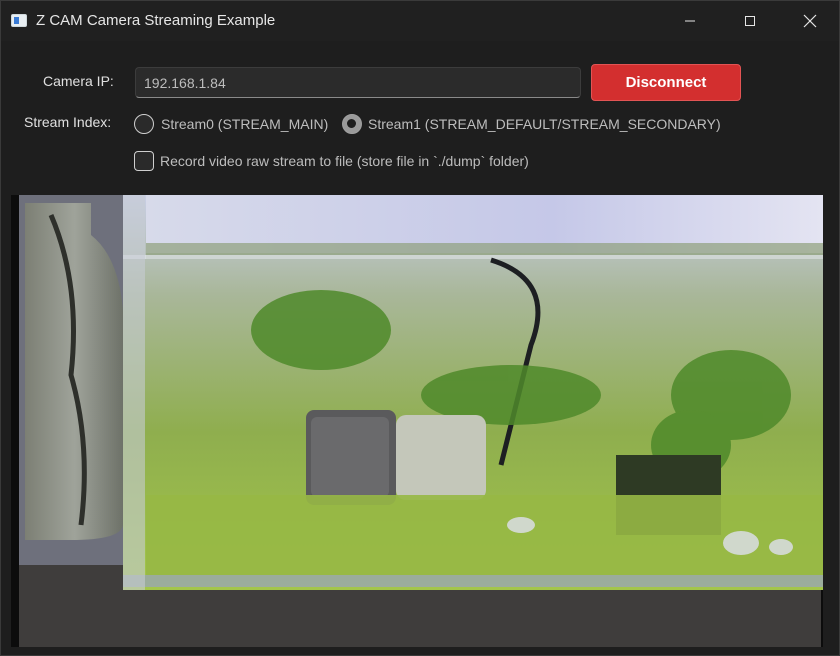  I want to click on stream0-radio-label: Stream0 (STREAM_MAIN), so click(244, 124).